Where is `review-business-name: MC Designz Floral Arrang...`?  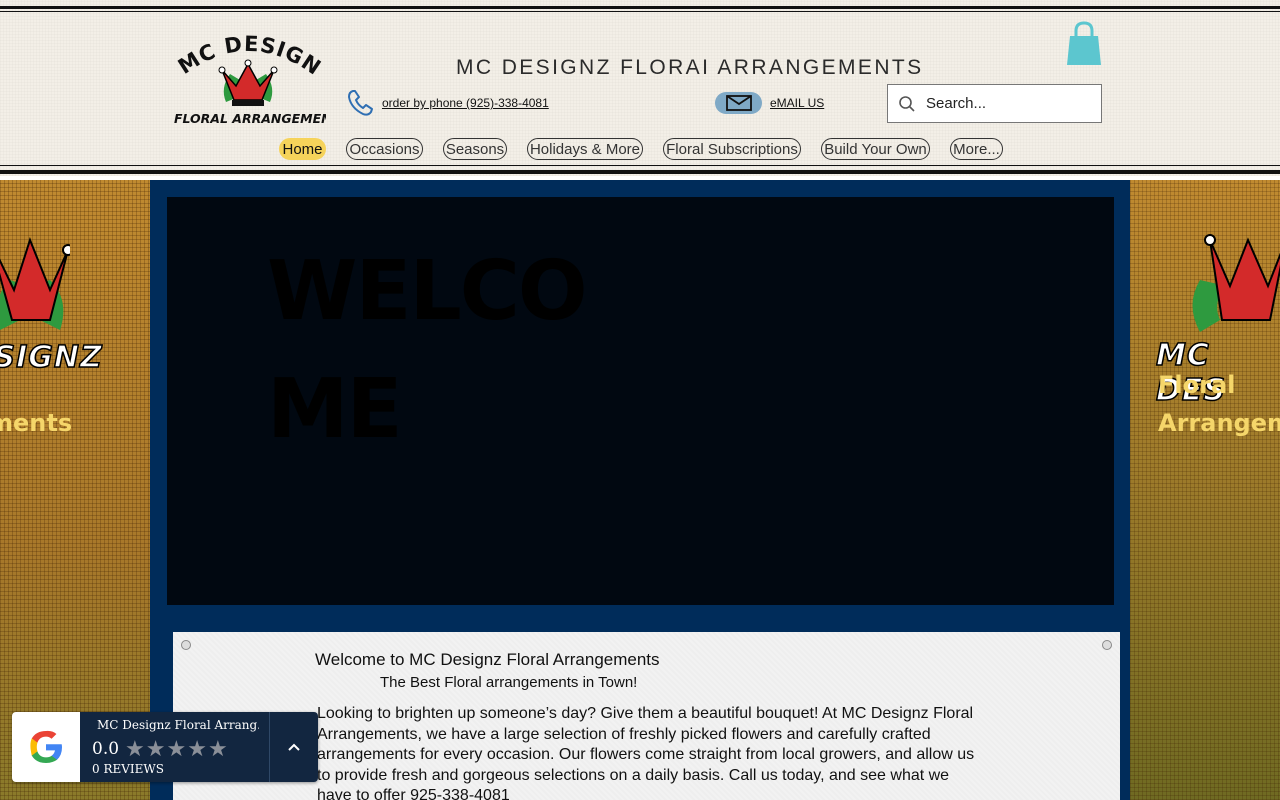 review-business-name: MC Designz Floral Arrang... is located at coordinates (175, 725).